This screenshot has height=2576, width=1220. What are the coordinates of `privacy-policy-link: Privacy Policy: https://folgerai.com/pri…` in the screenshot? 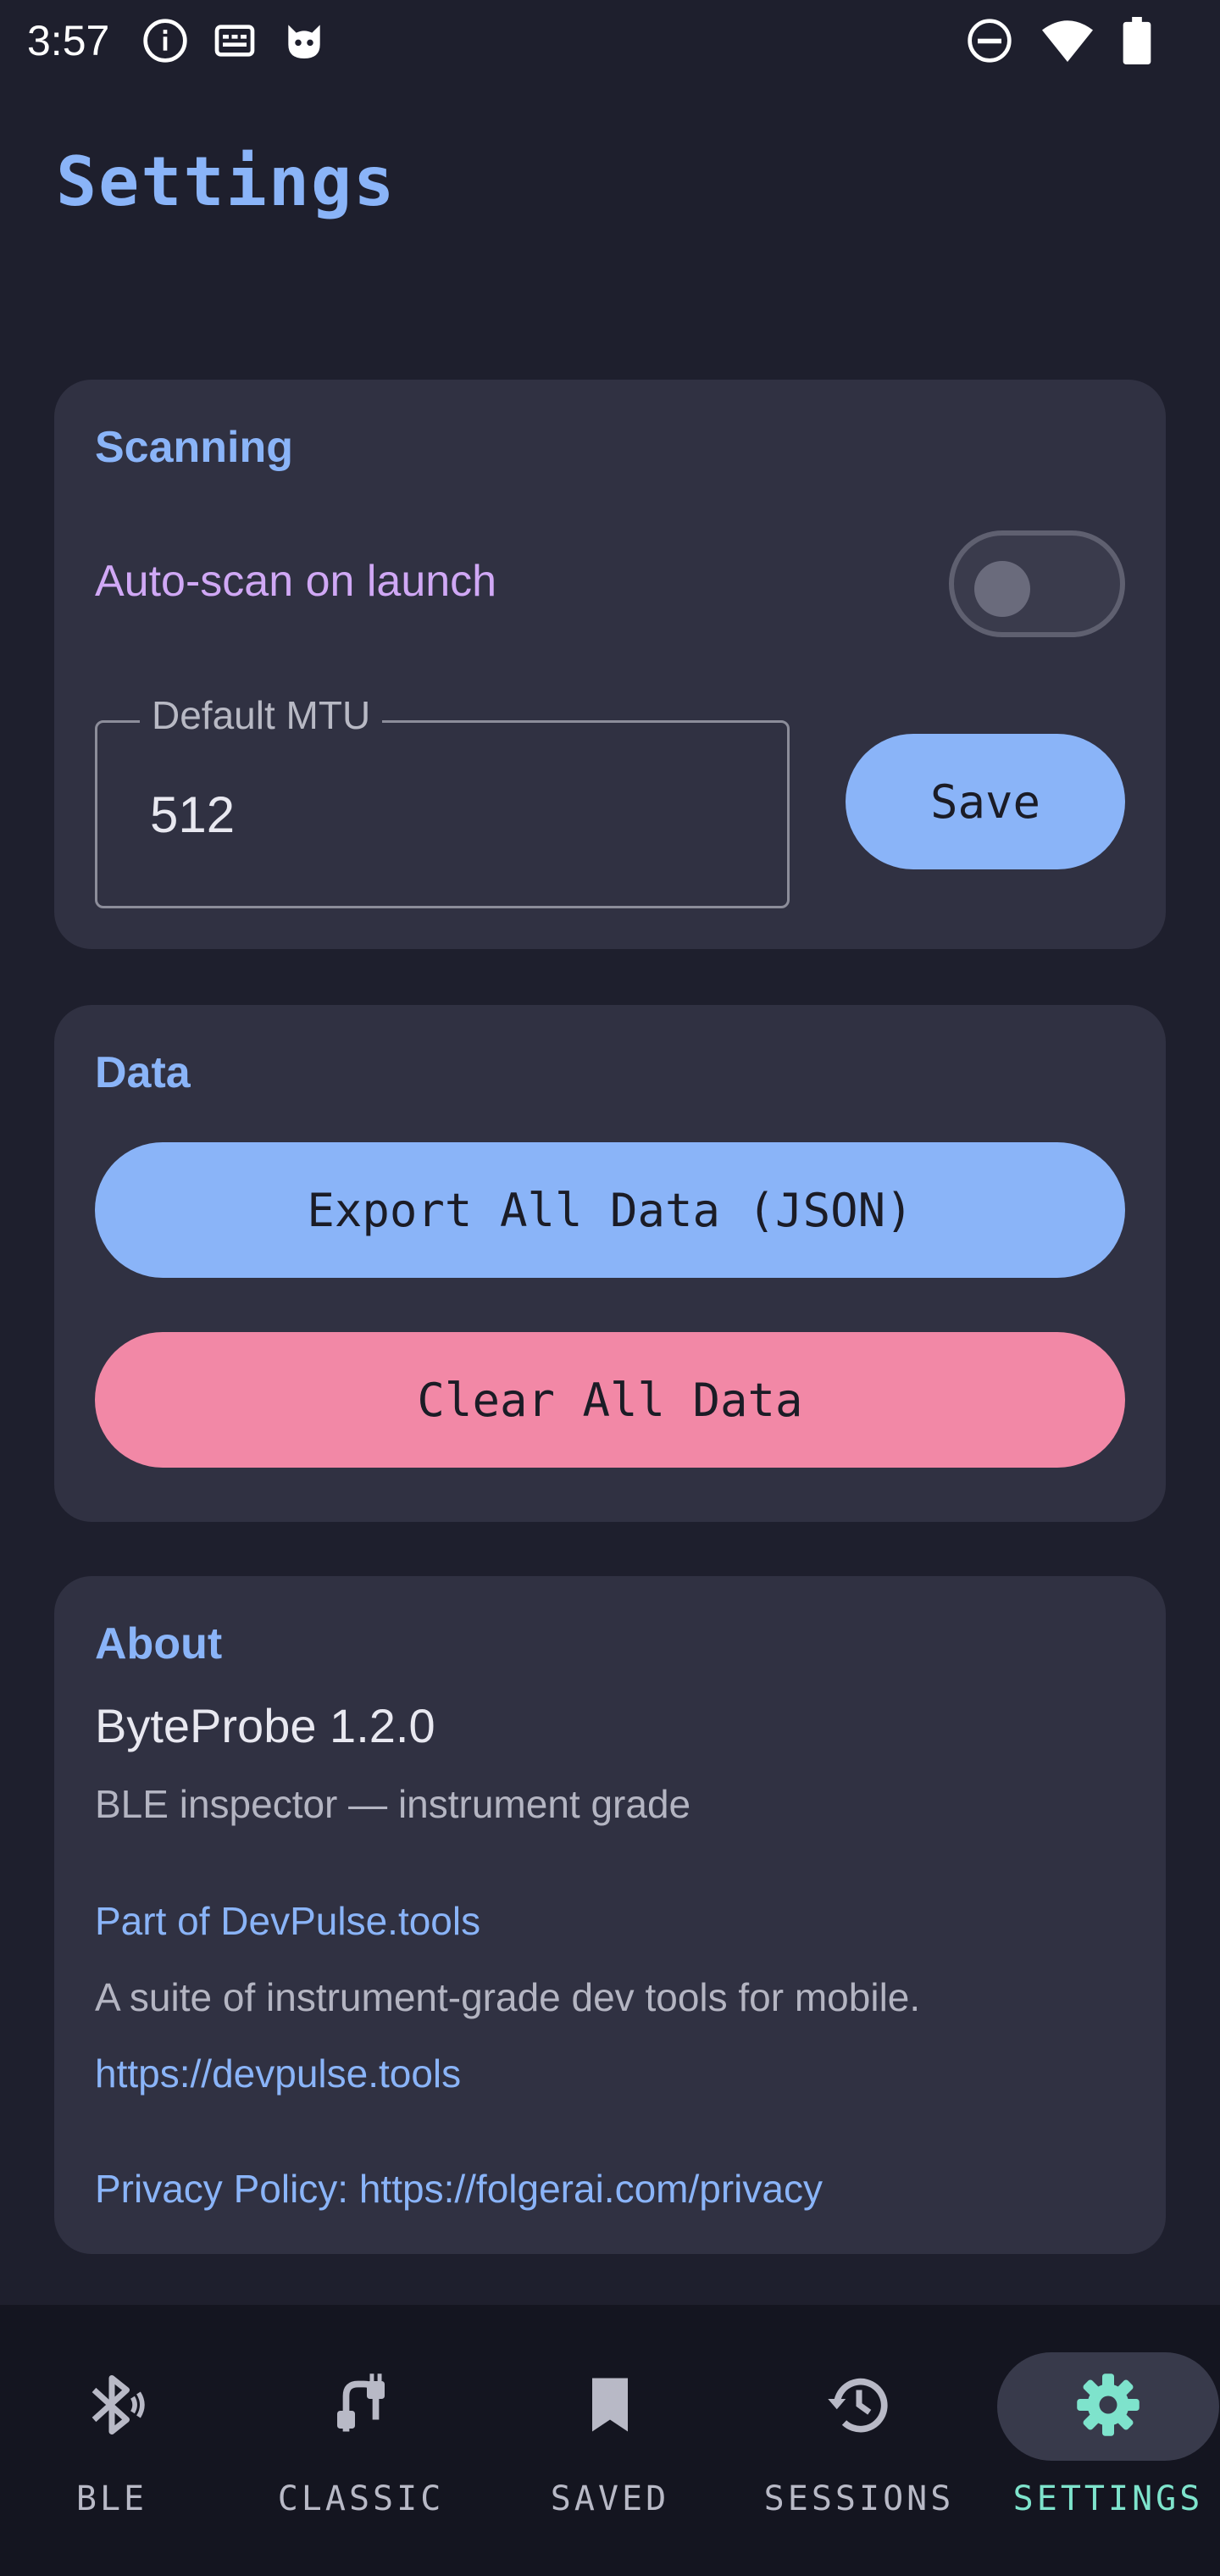 It's located at (459, 2189).